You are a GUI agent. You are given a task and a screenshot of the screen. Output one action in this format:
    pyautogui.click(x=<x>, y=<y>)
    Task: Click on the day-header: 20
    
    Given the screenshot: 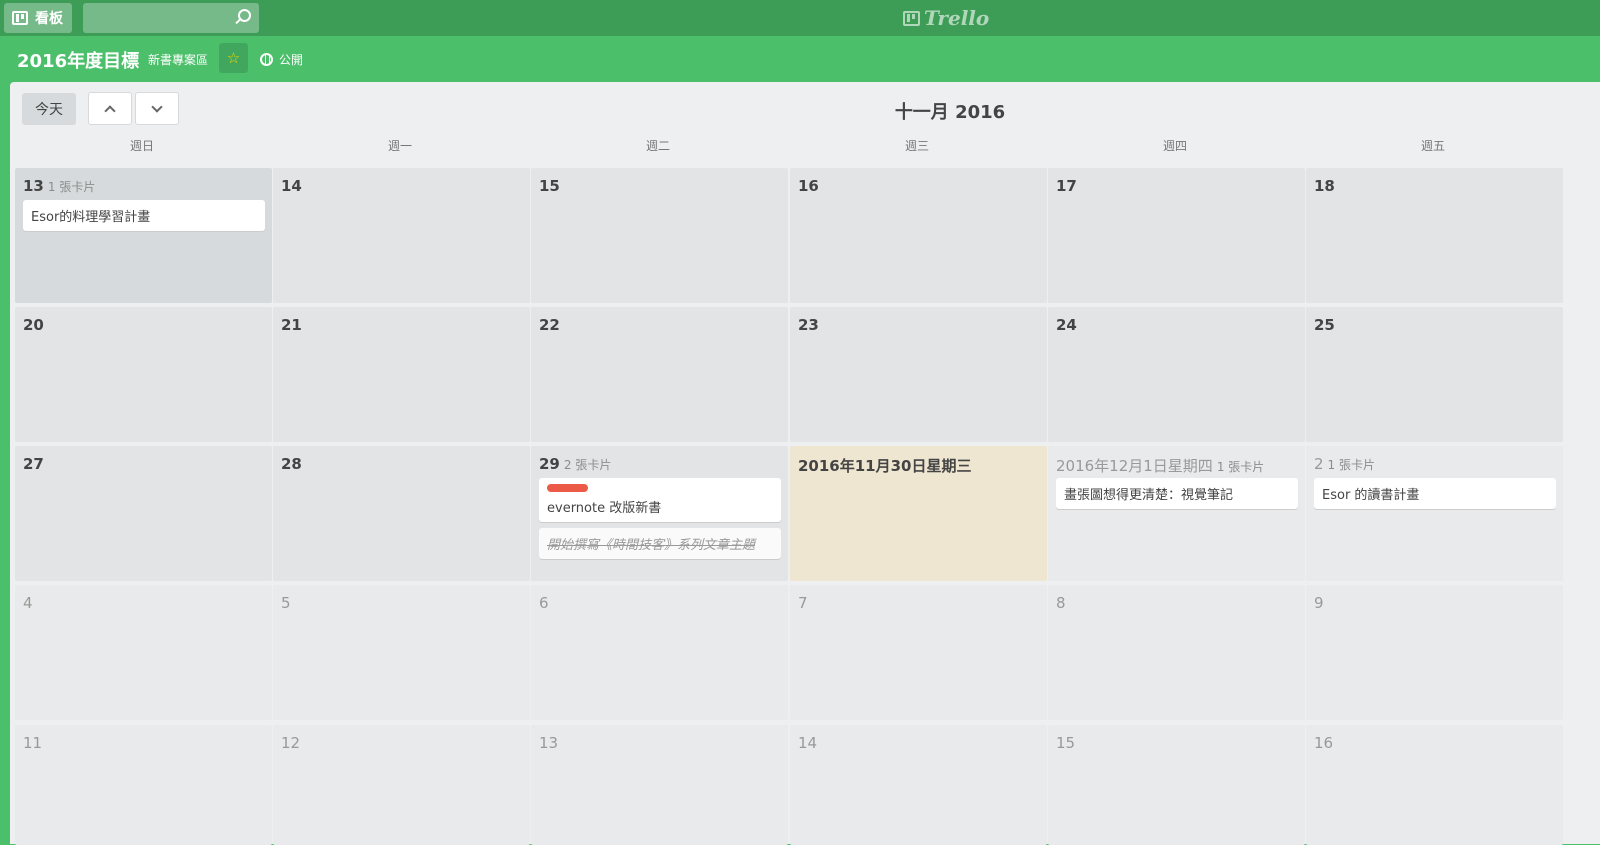 What is the action you would take?
    pyautogui.click(x=33, y=325)
    